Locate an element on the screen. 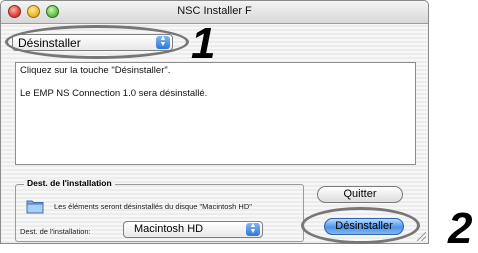  destination-disk-popup: Macintosh HD ▲ ▼ is located at coordinates (193, 229).